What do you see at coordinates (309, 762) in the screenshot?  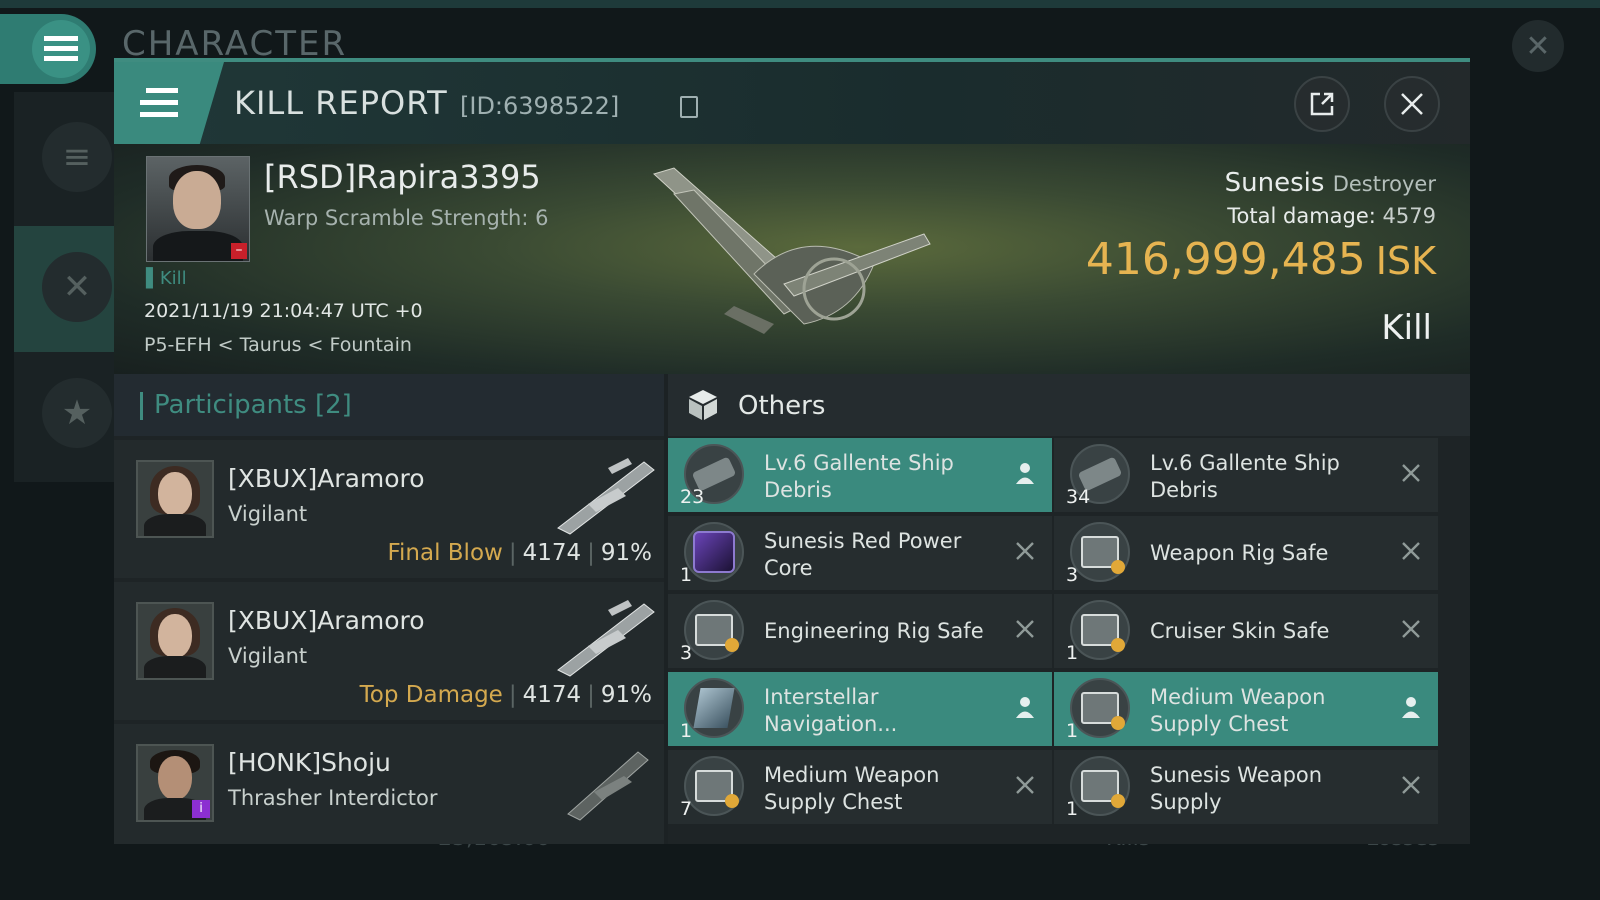 I see `participant-name: [HONK]Shoju` at bounding box center [309, 762].